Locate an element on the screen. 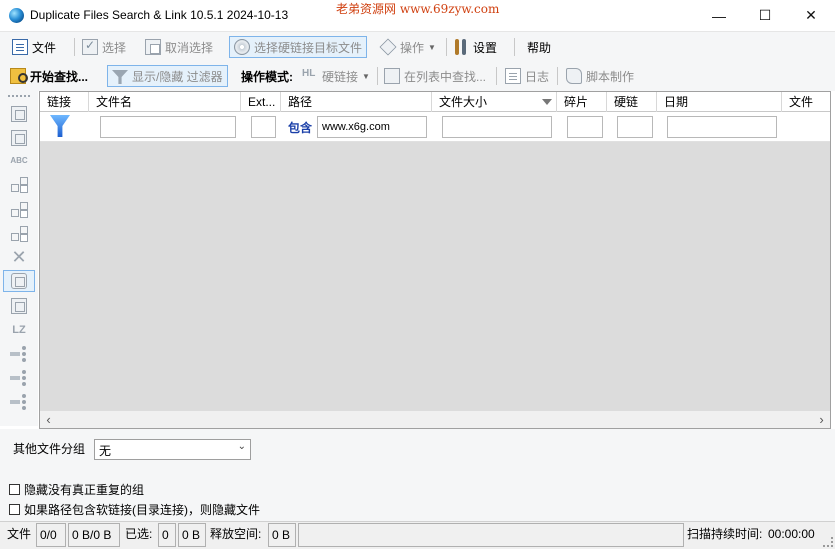 This screenshot has width=835, height=549. script-icon is located at coordinates (574, 76).